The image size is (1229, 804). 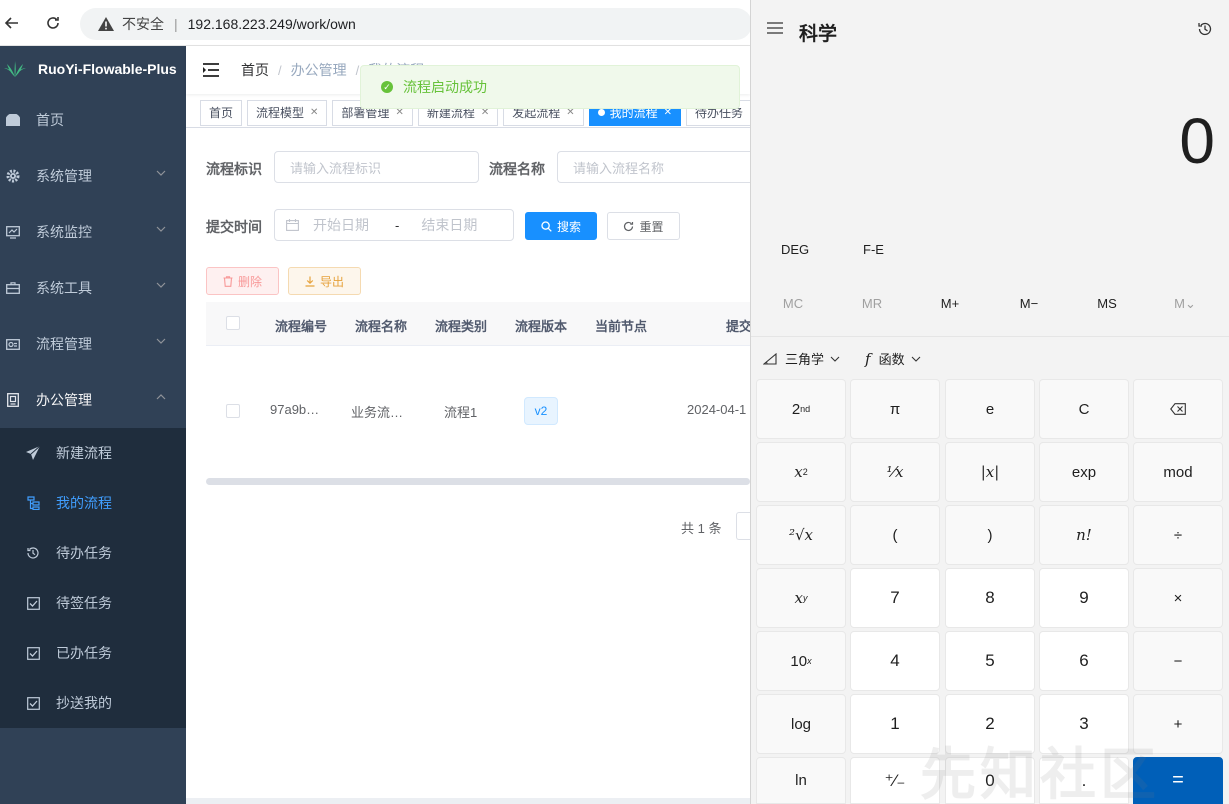 What do you see at coordinates (801, 535) in the screenshot?
I see `square-root-key: ²√x` at bounding box center [801, 535].